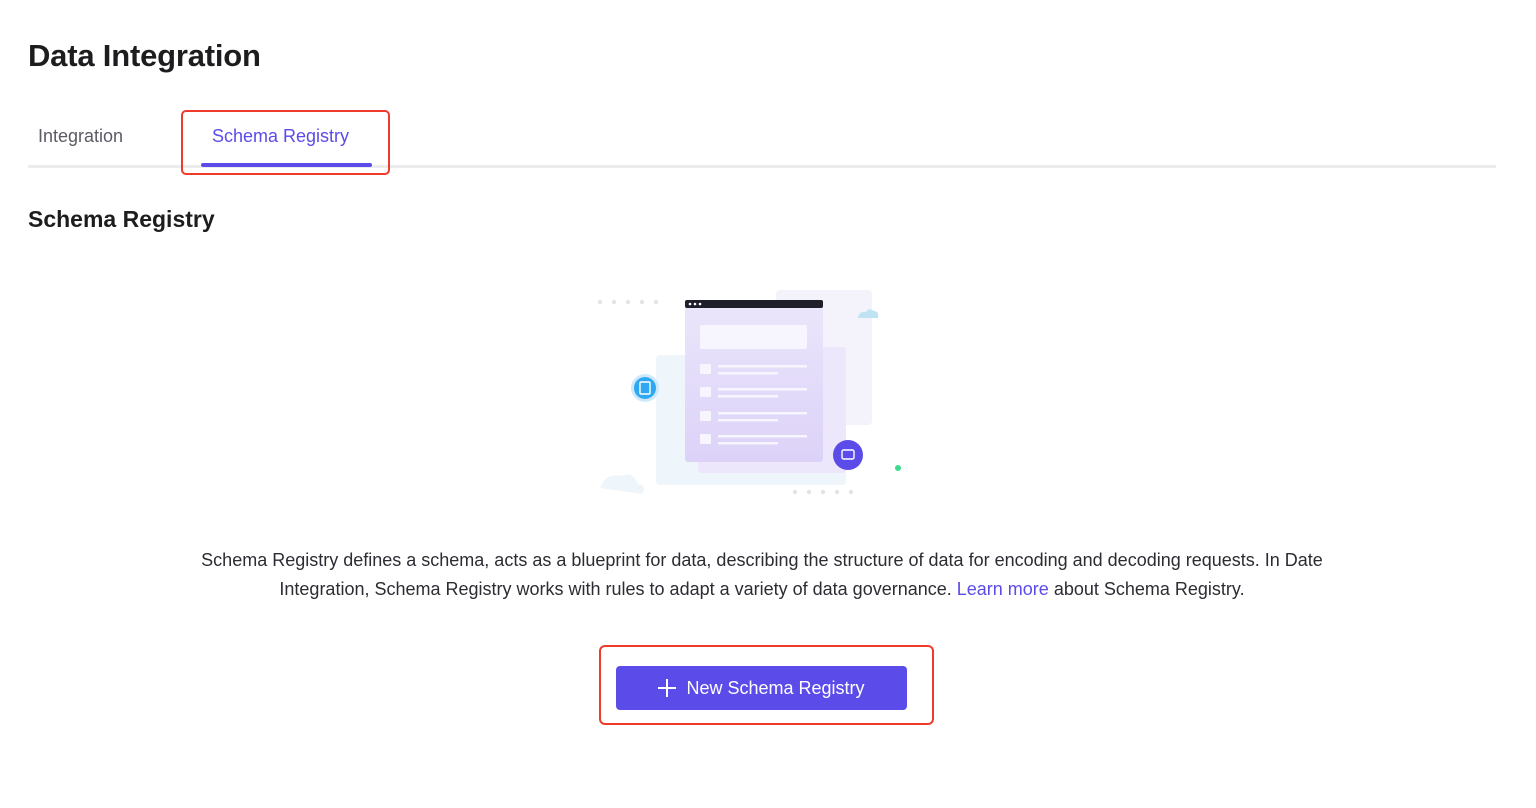  I want to click on learn-more-link: Learn more, so click(1003, 589).